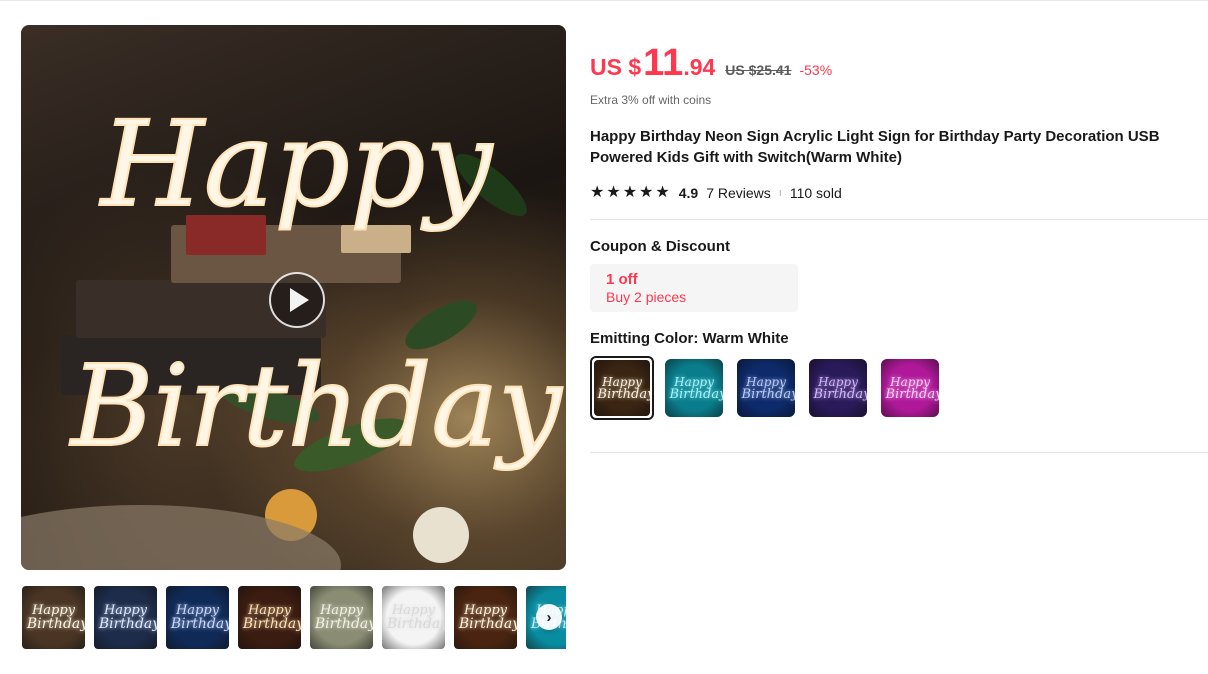 Image resolution: width=1208 pixels, height=674 pixels. I want to click on price-decimal: .94, so click(699, 67).